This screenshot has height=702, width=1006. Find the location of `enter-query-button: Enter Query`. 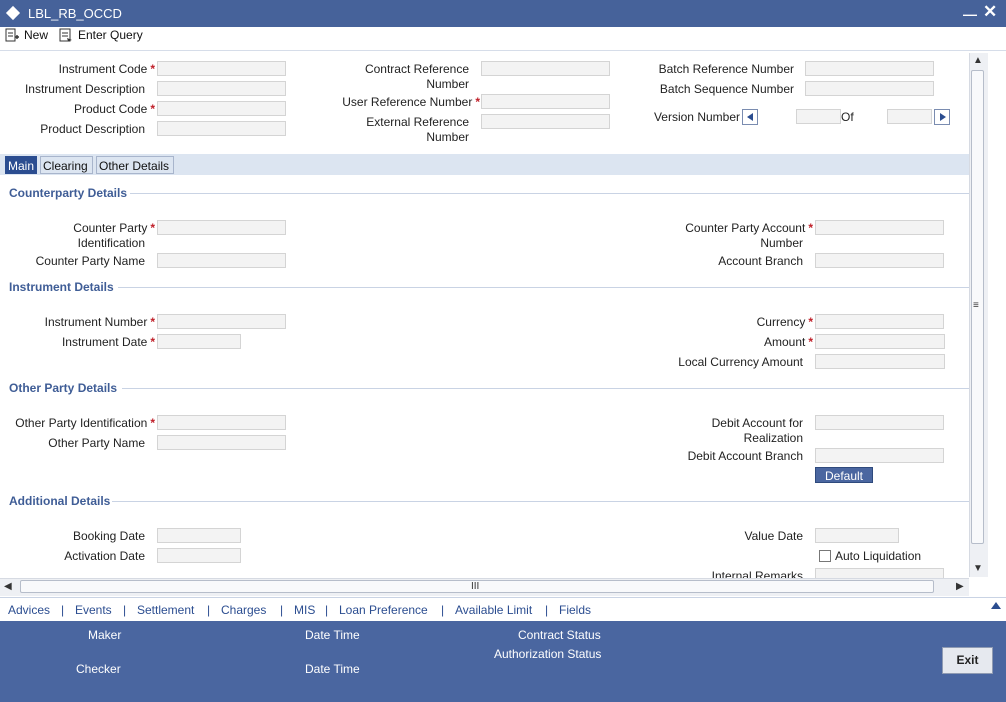

enter-query-button: Enter Query is located at coordinates (100, 35).